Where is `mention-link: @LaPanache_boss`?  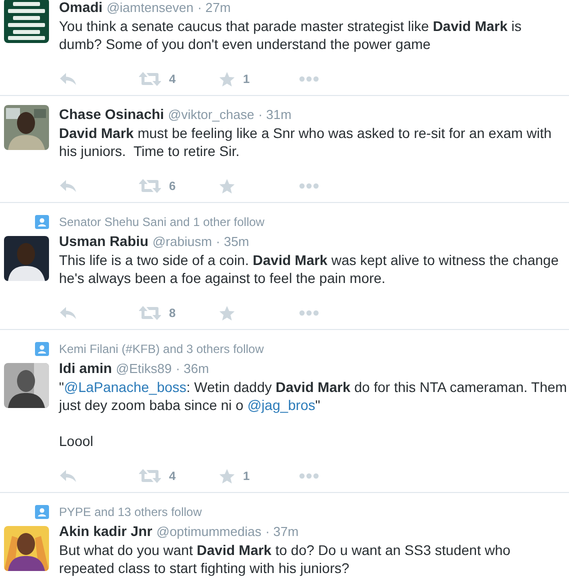 mention-link: @LaPanache_boss is located at coordinates (125, 387).